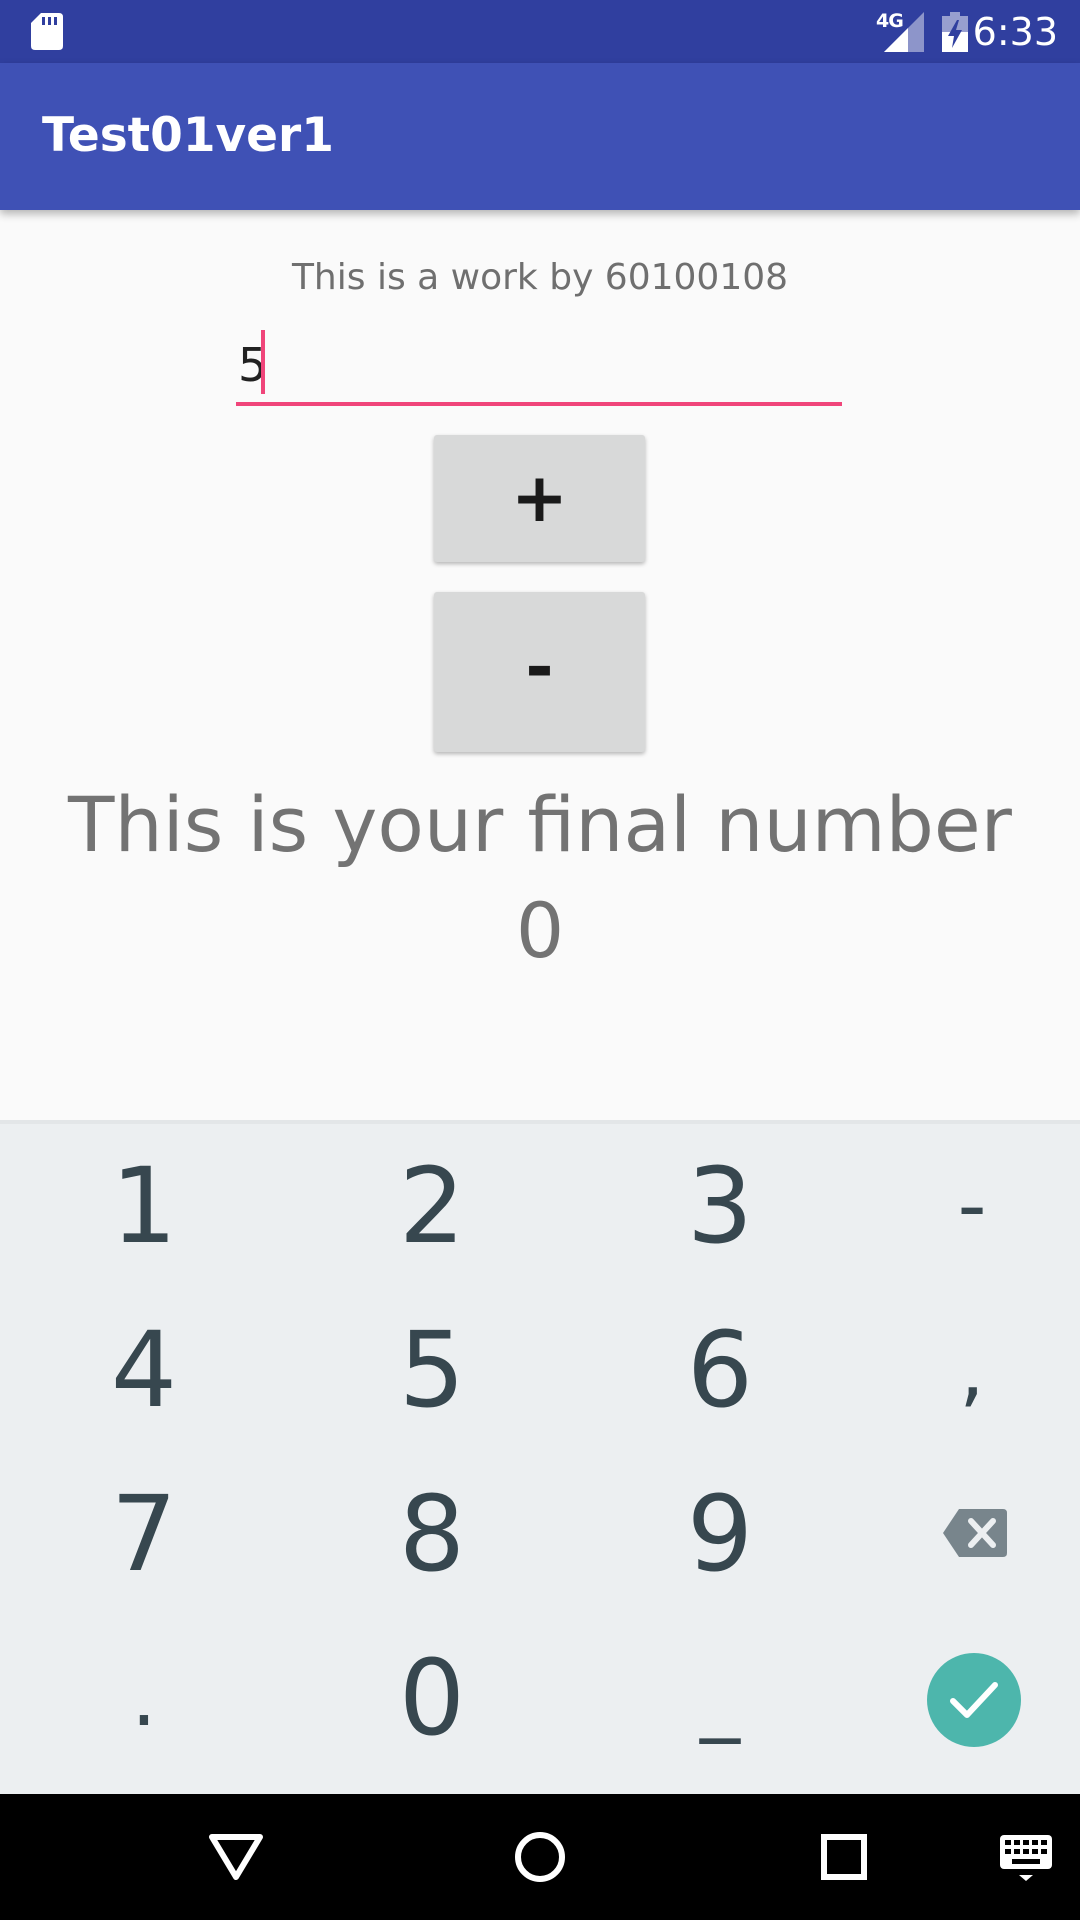 The height and width of the screenshot is (1920, 1080). I want to click on key-2: 2, so click(432, 1206).